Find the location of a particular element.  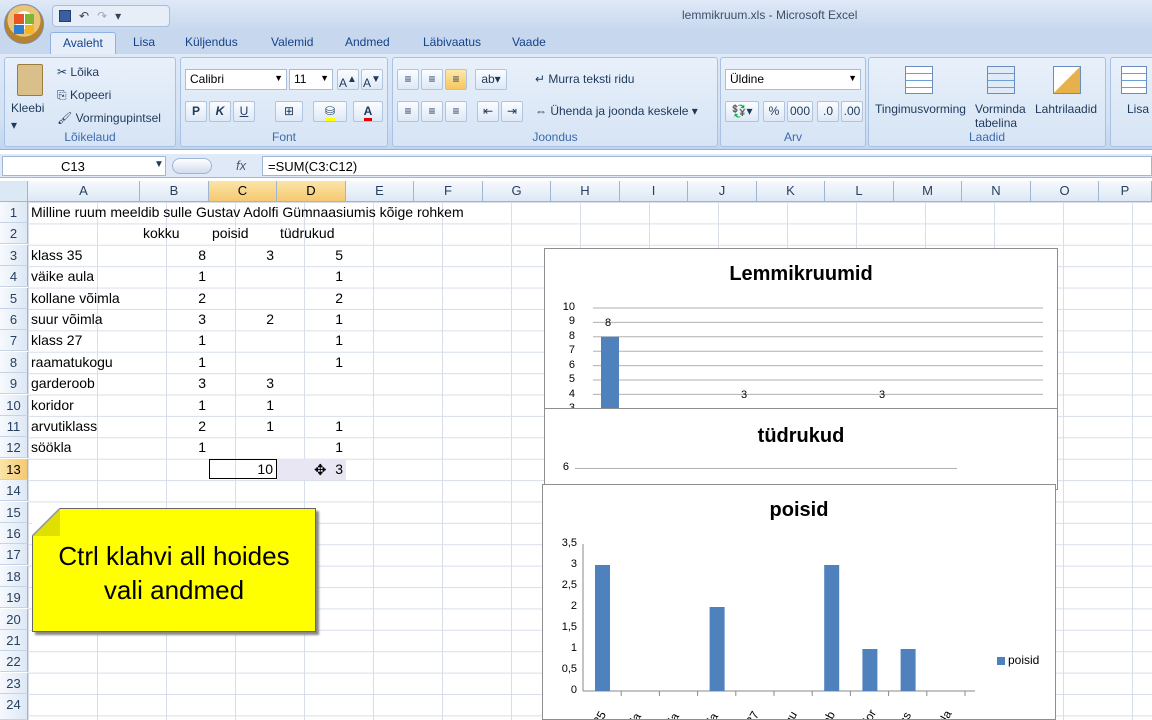

room-cell: arvutiklass is located at coordinates (64, 426).